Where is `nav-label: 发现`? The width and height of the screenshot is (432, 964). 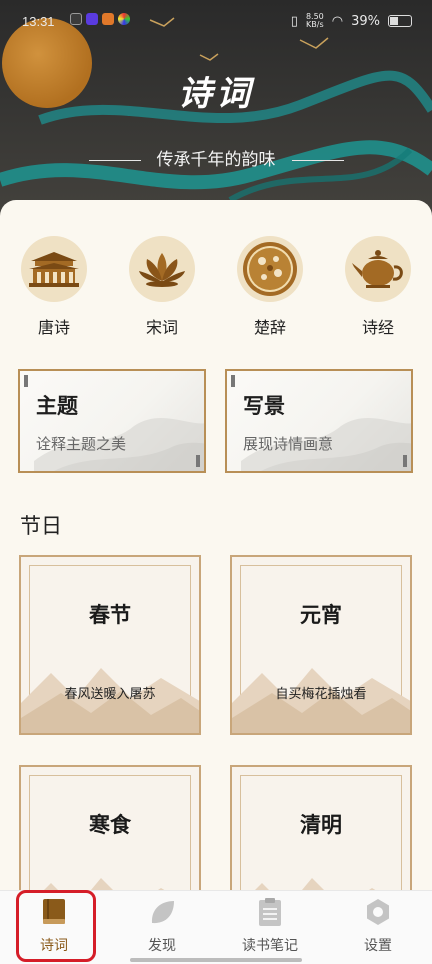
nav-label: 发现 is located at coordinates (162, 946).